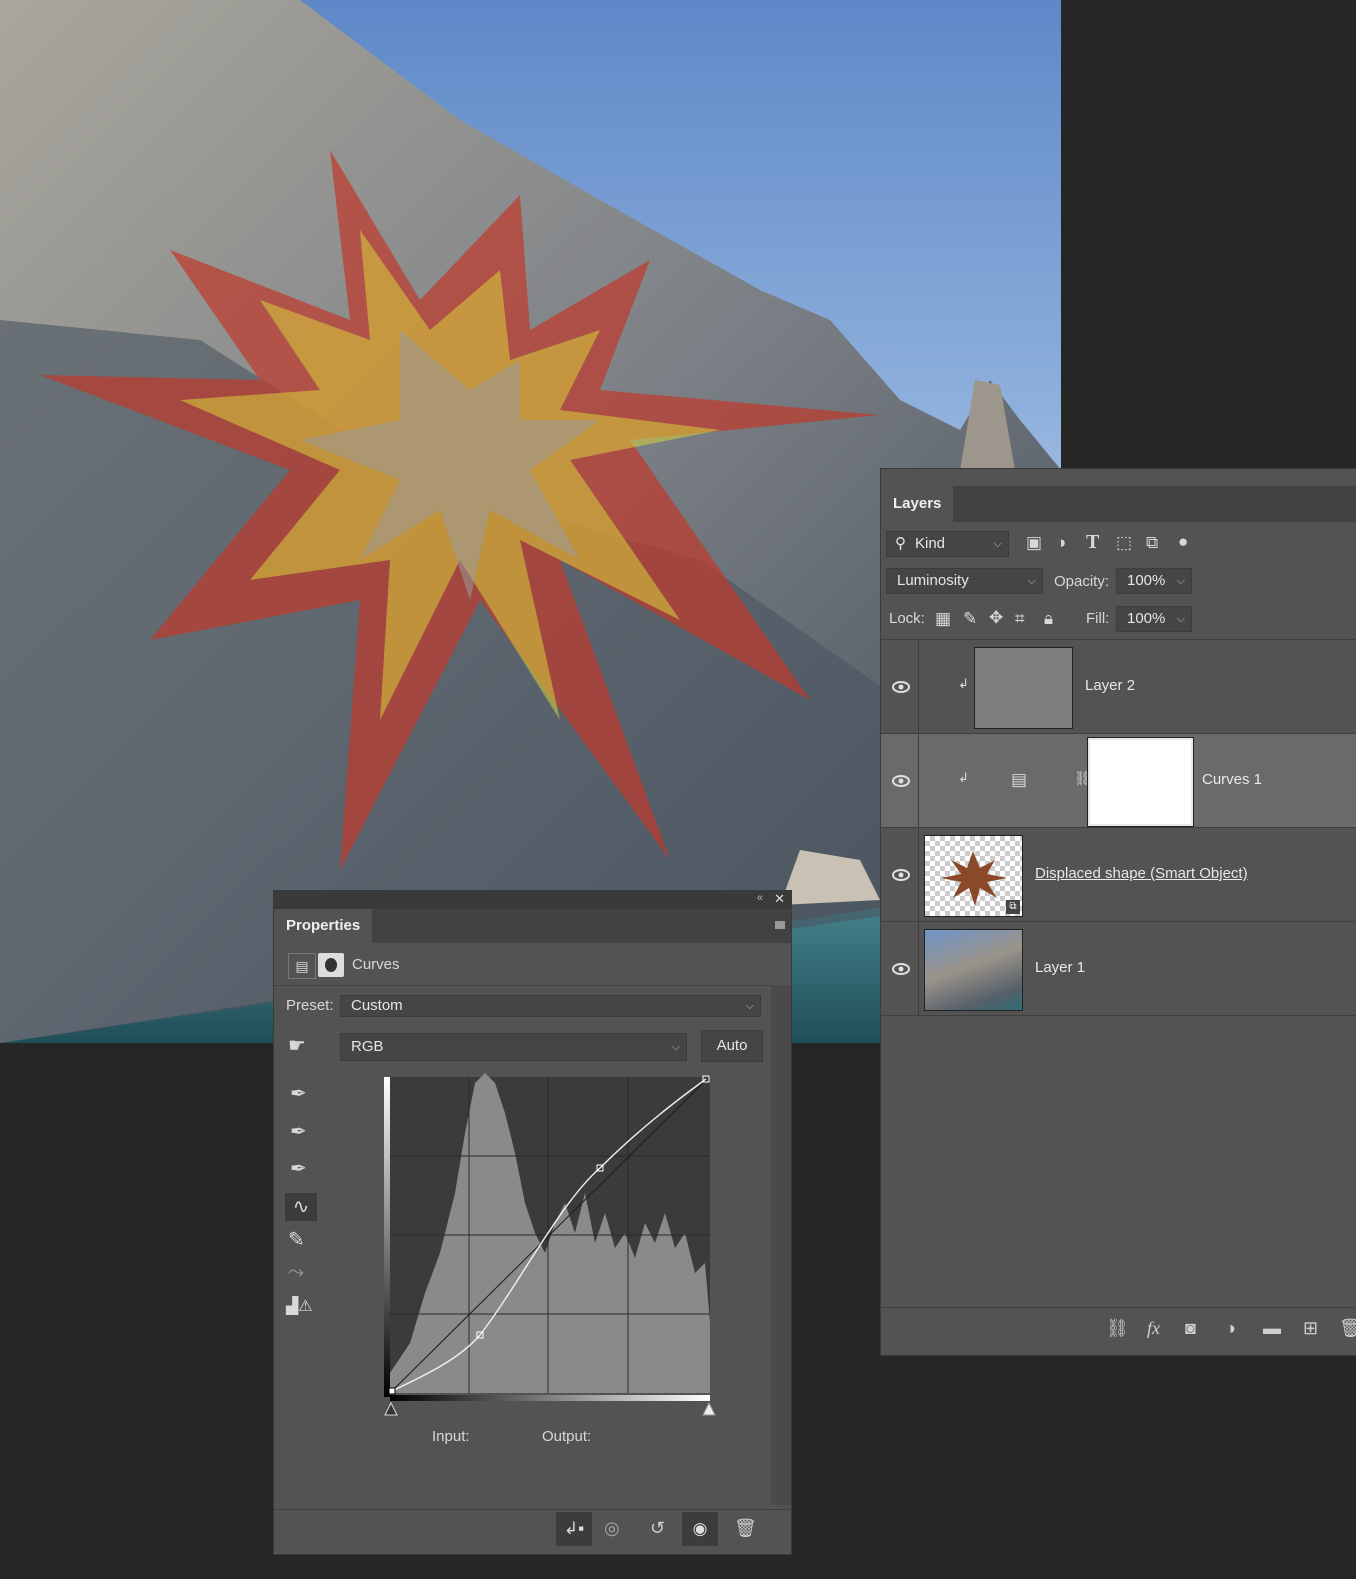  I want to click on white-point-slider, so click(709, 1408).